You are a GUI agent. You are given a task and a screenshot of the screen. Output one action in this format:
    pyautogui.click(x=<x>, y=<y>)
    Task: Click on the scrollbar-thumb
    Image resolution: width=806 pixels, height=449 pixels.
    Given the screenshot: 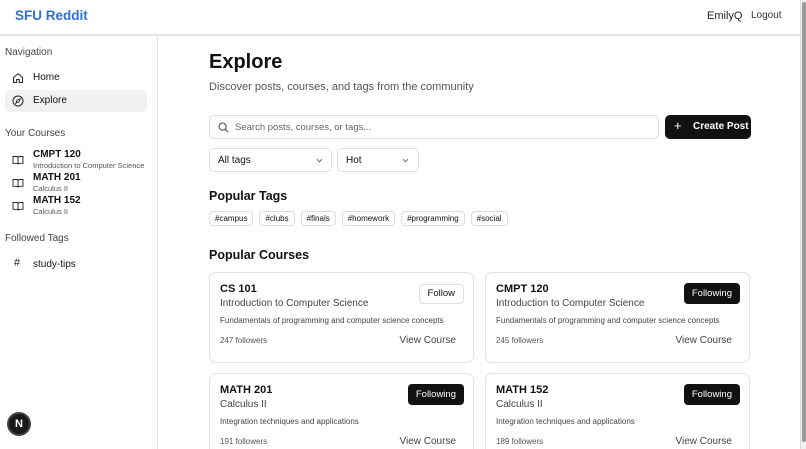 What is the action you would take?
    pyautogui.click(x=804, y=222)
    